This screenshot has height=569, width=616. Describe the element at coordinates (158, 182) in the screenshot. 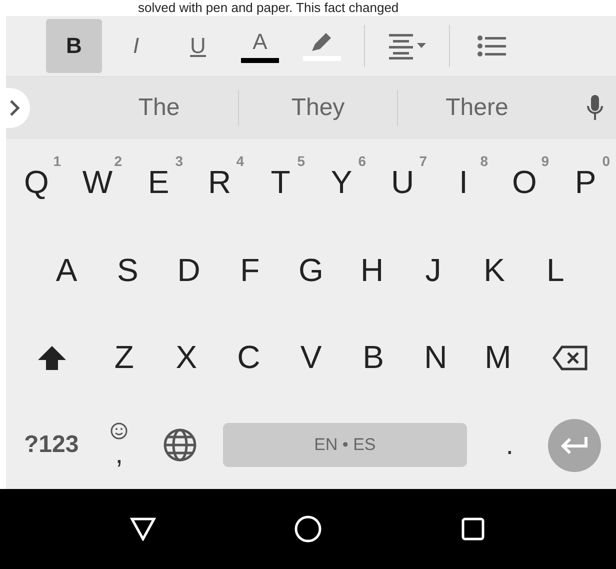

I see `letter-key: E 3` at that location.